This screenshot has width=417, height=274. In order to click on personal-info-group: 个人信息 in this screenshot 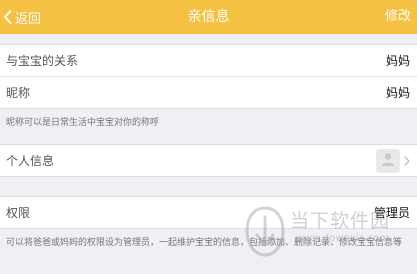, I will do `click(208, 160)`.